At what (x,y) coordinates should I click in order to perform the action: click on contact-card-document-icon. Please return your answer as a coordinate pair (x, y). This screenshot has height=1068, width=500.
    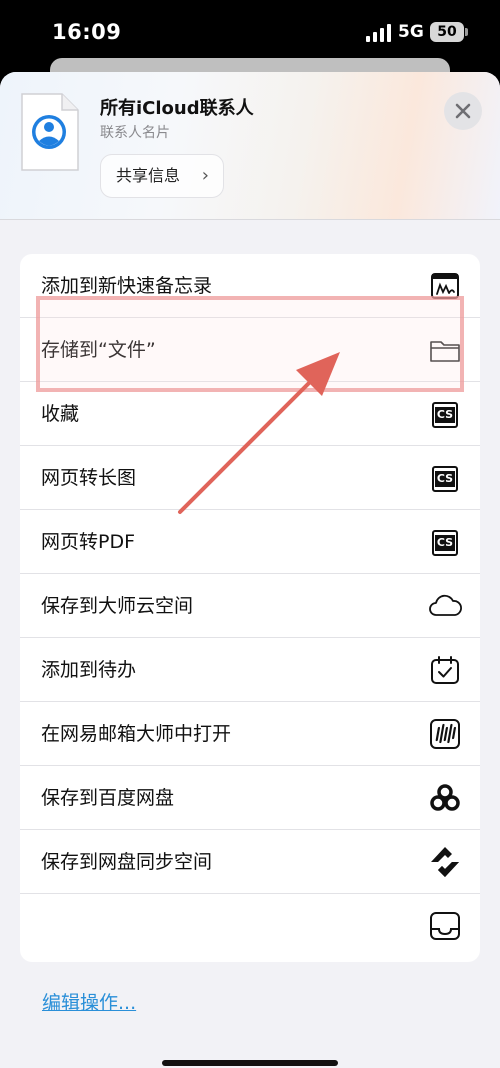
    Looking at the image, I should click on (50, 132).